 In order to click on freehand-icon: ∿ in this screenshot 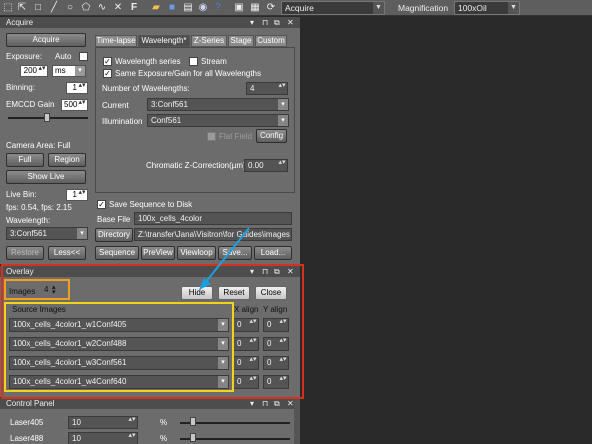, I will do `click(102, 8)`.